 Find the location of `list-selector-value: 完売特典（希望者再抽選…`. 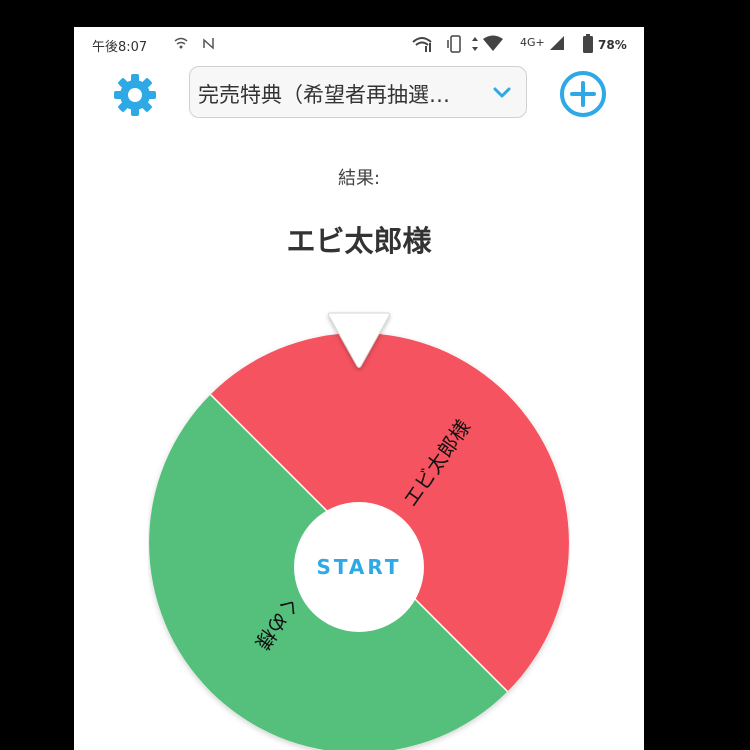

list-selector-value: 完売特典（希望者再抽選… is located at coordinates (324, 95).